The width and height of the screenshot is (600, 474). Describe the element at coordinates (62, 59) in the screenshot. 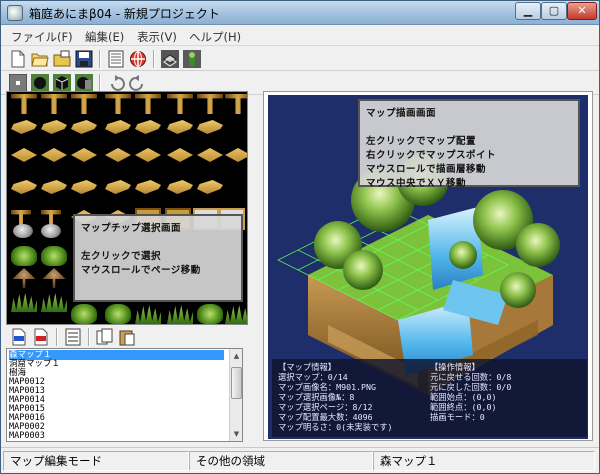

I see `open-project-icon` at that location.